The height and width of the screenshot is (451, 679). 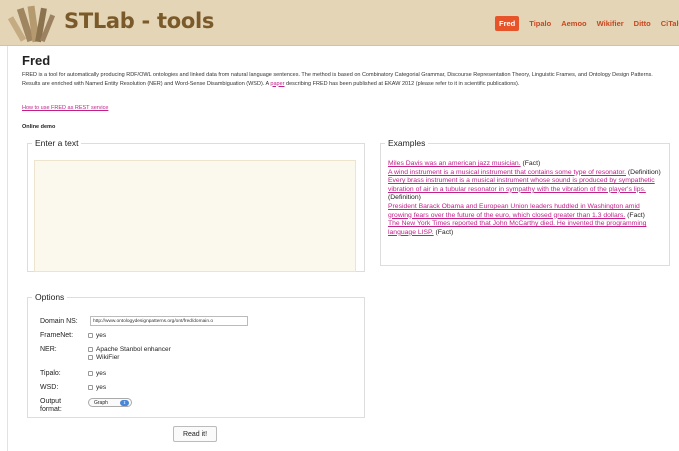 What do you see at coordinates (50, 373) in the screenshot?
I see `tipalo-label: Tipalo:` at bounding box center [50, 373].